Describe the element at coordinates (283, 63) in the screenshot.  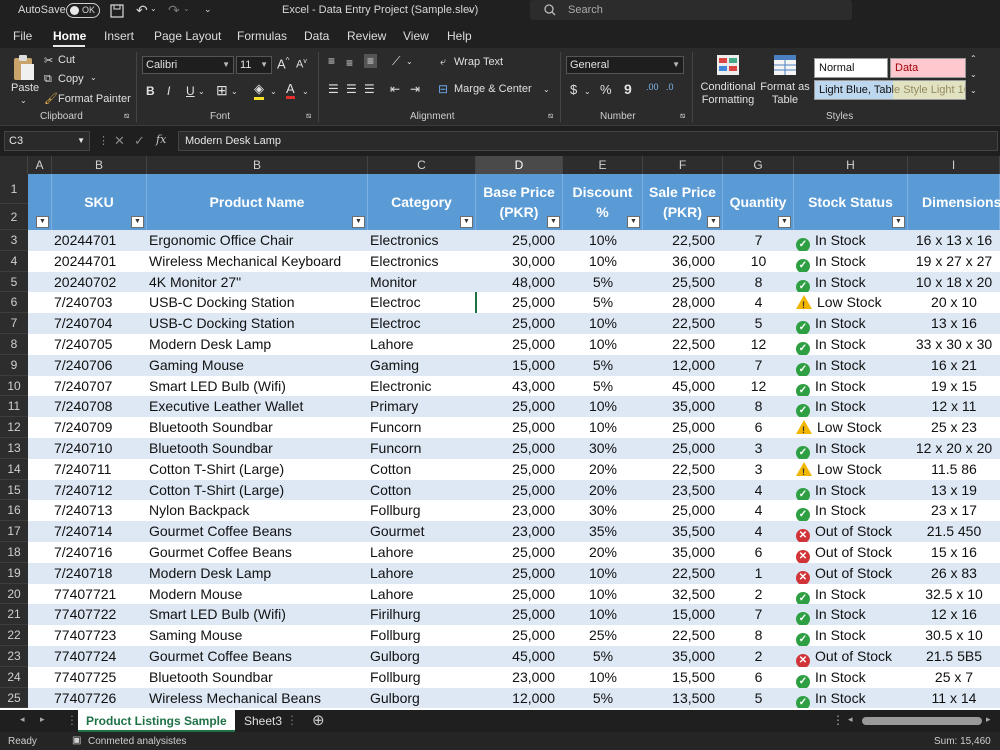
I see `grow-font-button: A^` at that location.